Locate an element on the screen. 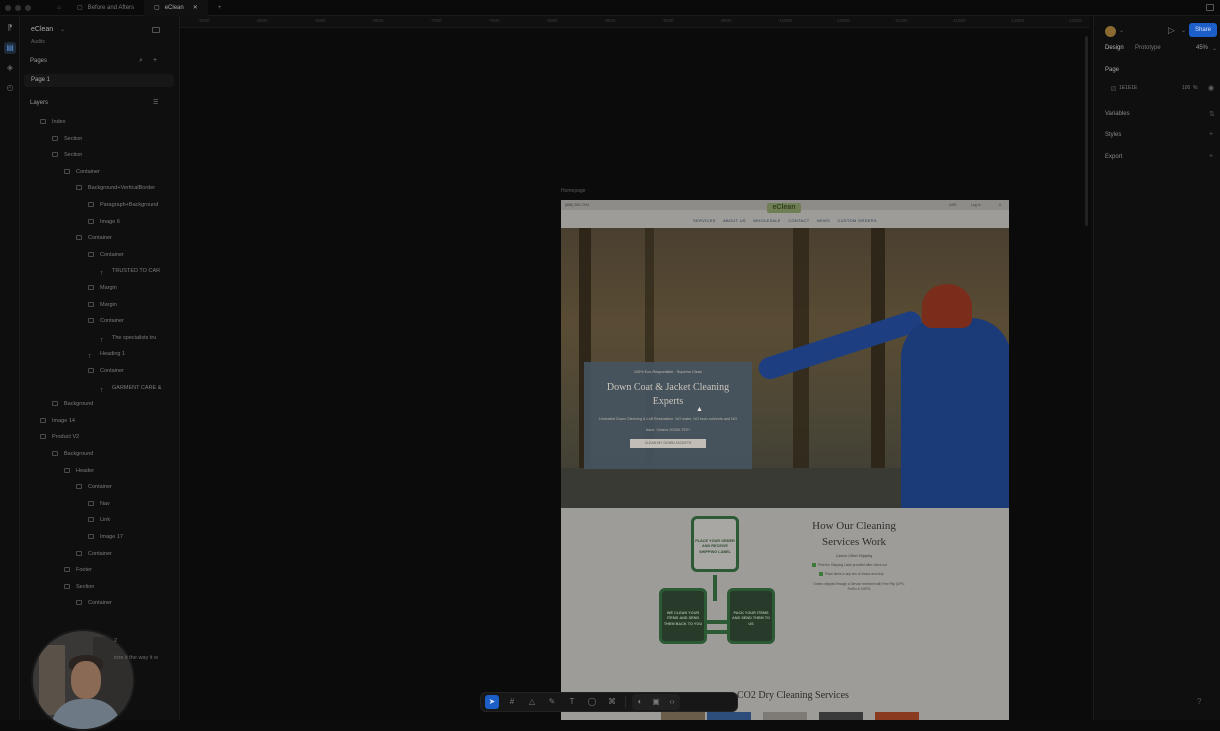  tab-before-and-afters: ▢ Before and Afters is located at coordinates (105, 8).